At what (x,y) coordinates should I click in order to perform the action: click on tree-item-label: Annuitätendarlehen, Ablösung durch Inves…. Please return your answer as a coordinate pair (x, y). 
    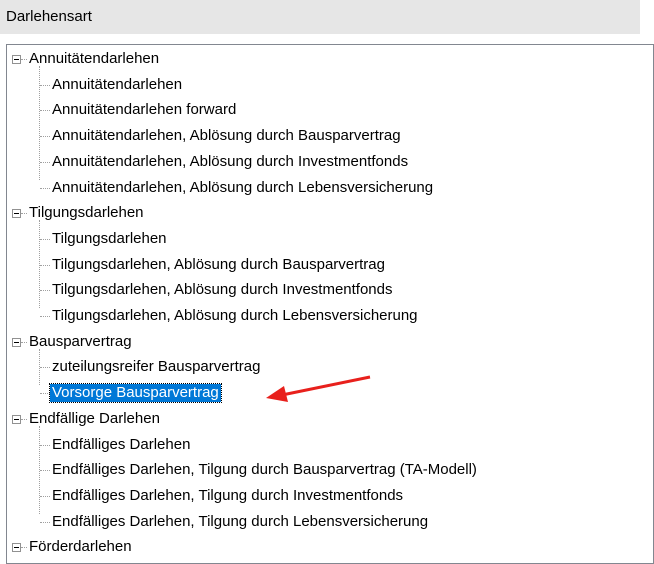
    Looking at the image, I should click on (230, 162).